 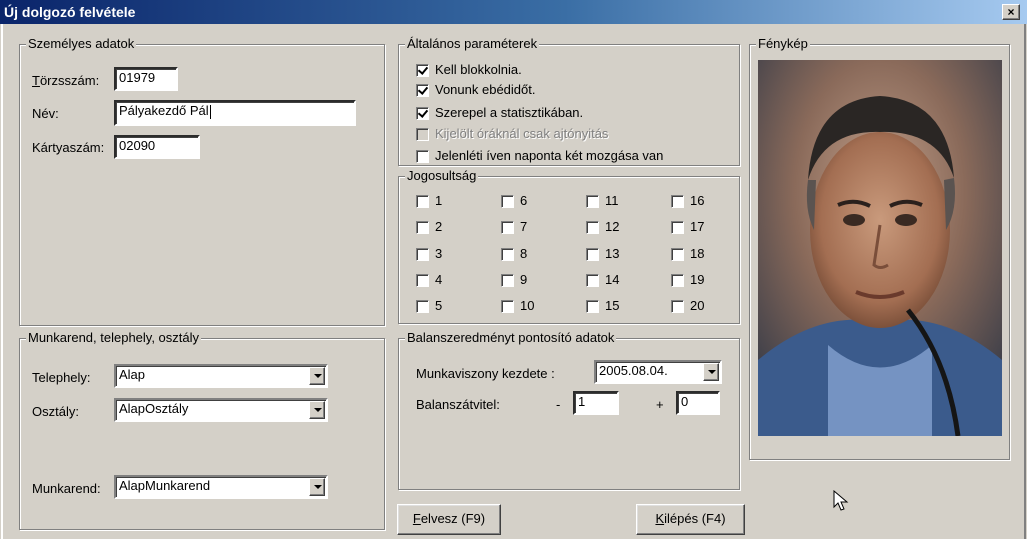 What do you see at coordinates (221, 487) in the screenshot?
I see `munkarend-dropdown: AlapMunkarend` at bounding box center [221, 487].